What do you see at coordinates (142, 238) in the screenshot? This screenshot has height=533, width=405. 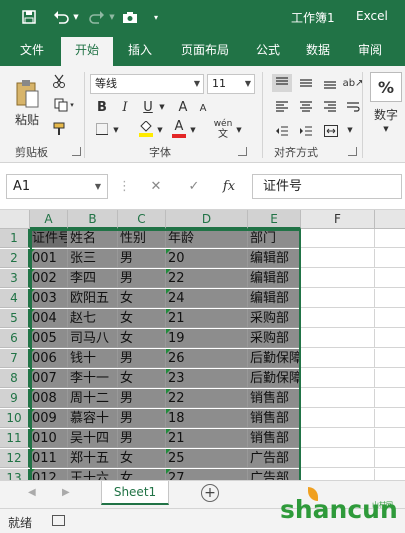 I see `cell-c1: 性别` at bounding box center [142, 238].